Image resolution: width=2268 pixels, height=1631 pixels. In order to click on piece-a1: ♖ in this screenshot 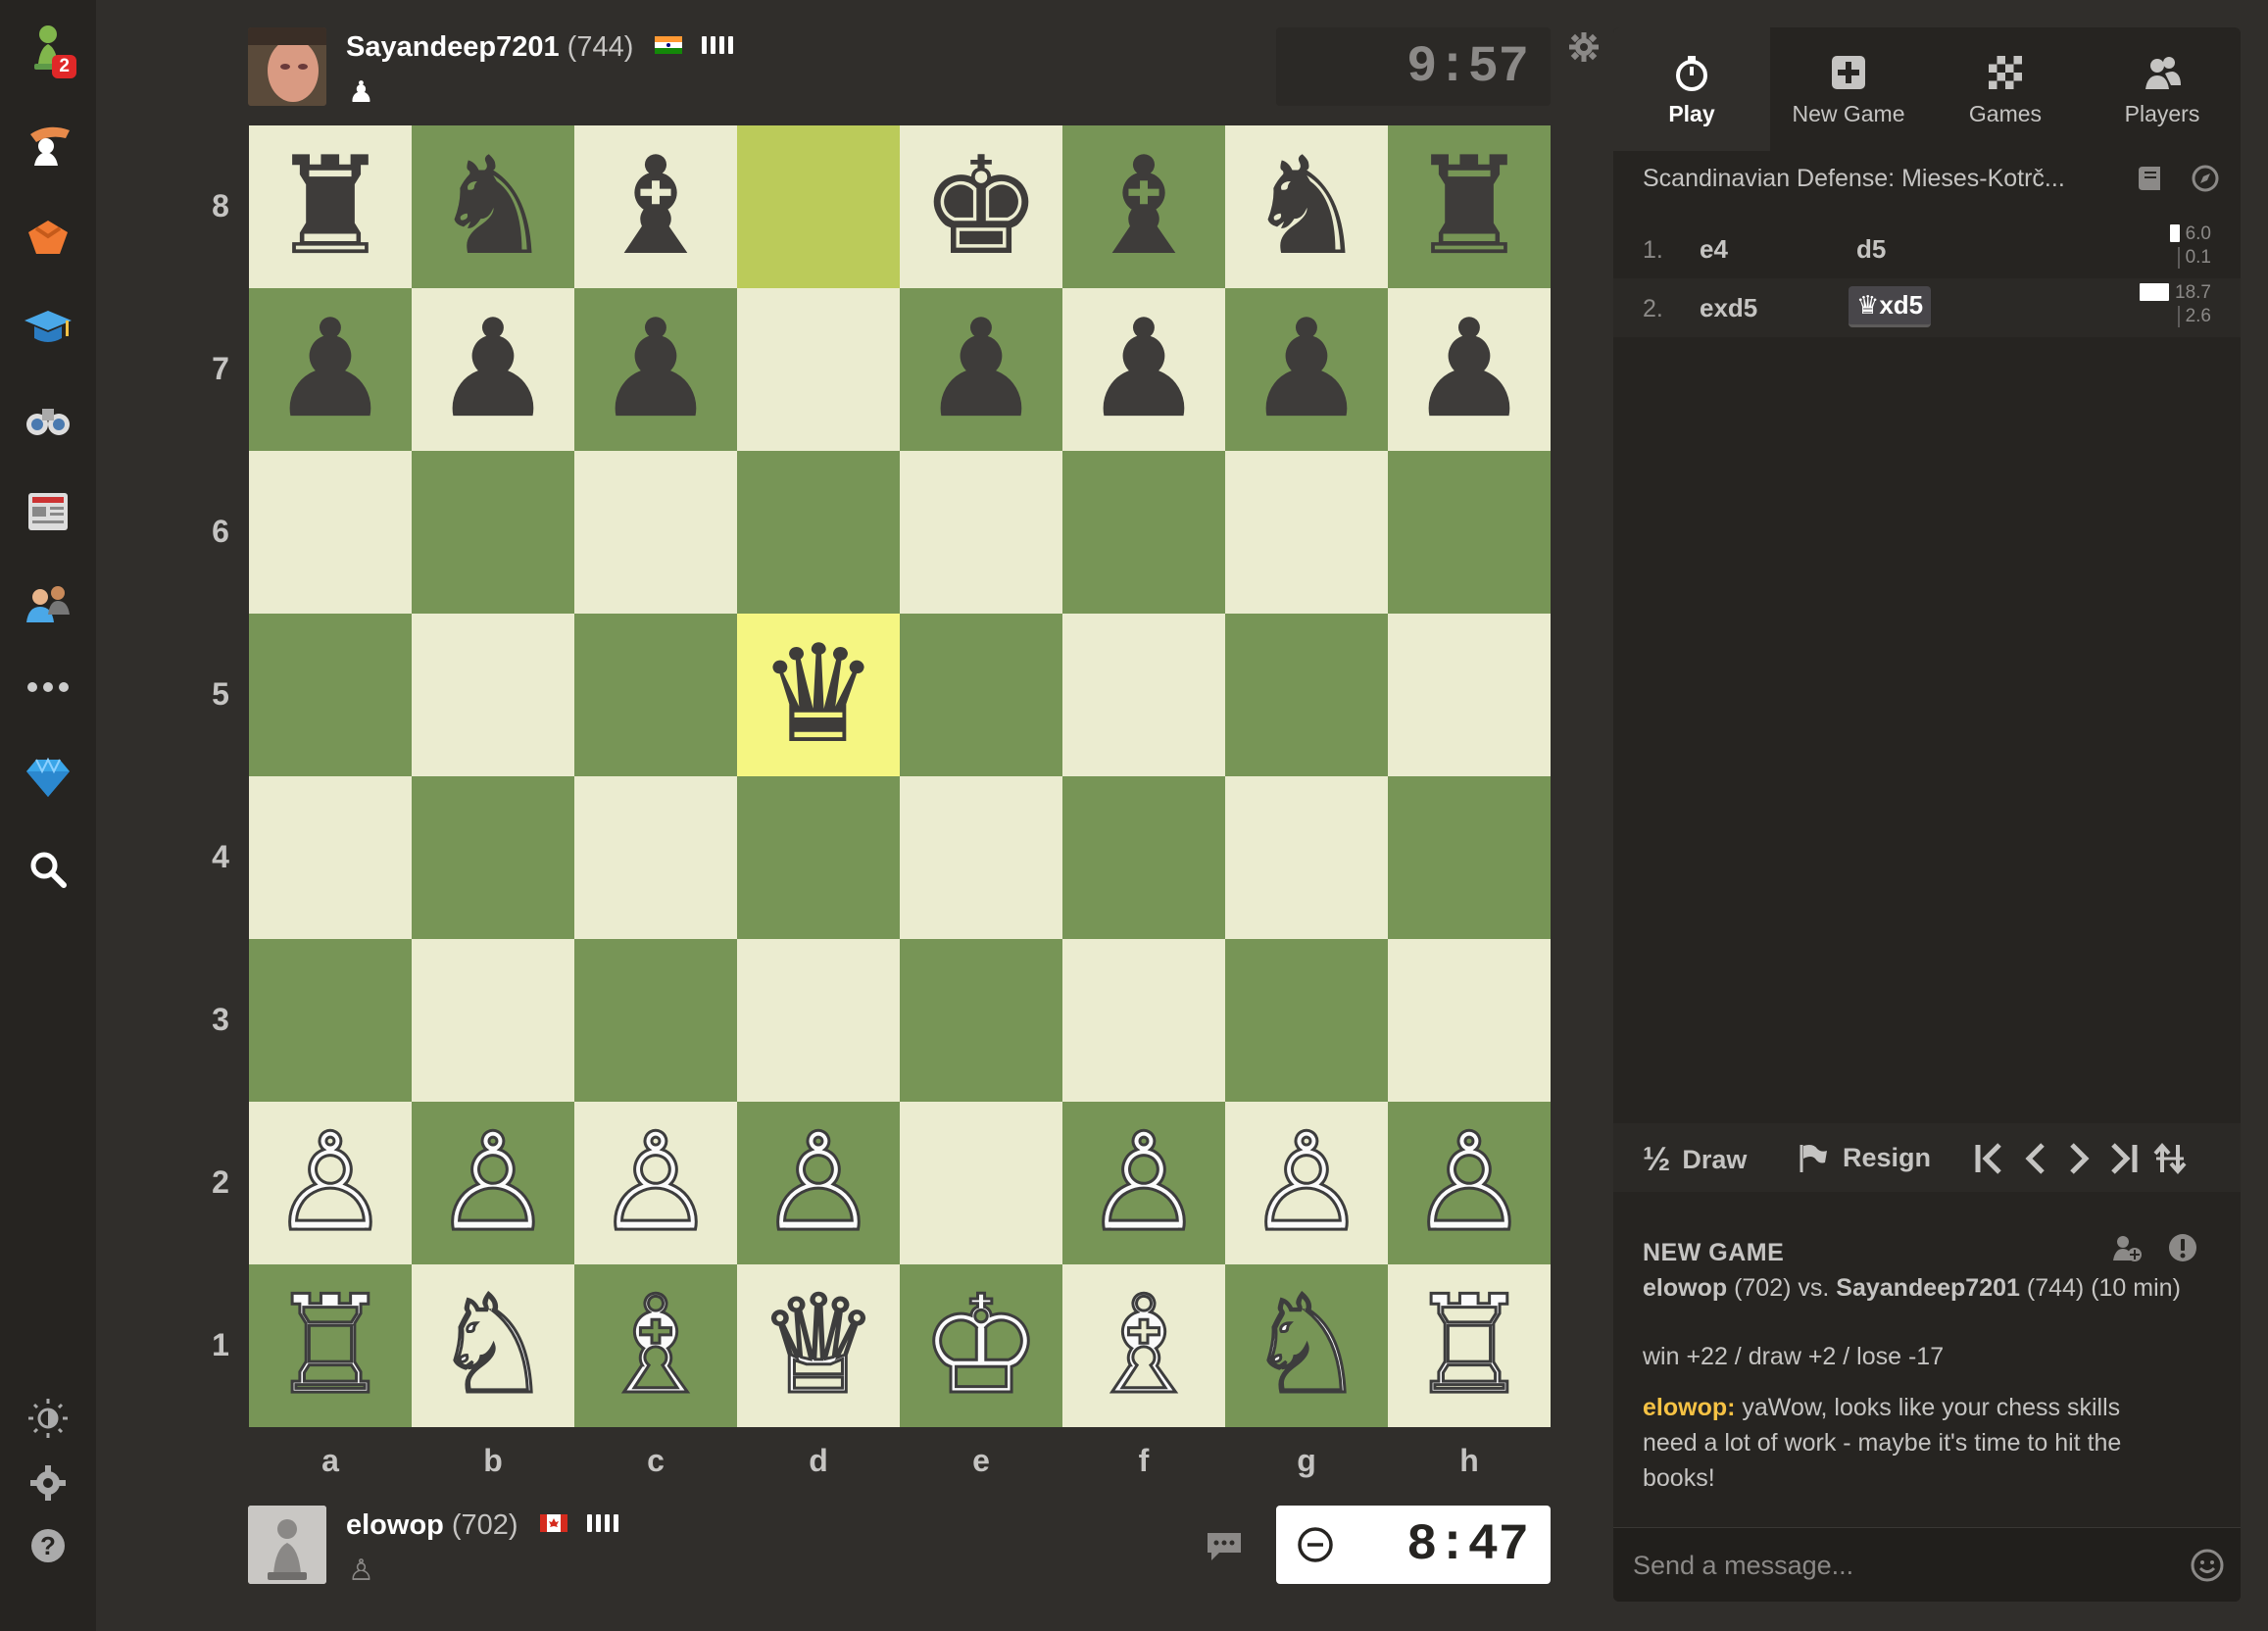, I will do `click(331, 1345)`.